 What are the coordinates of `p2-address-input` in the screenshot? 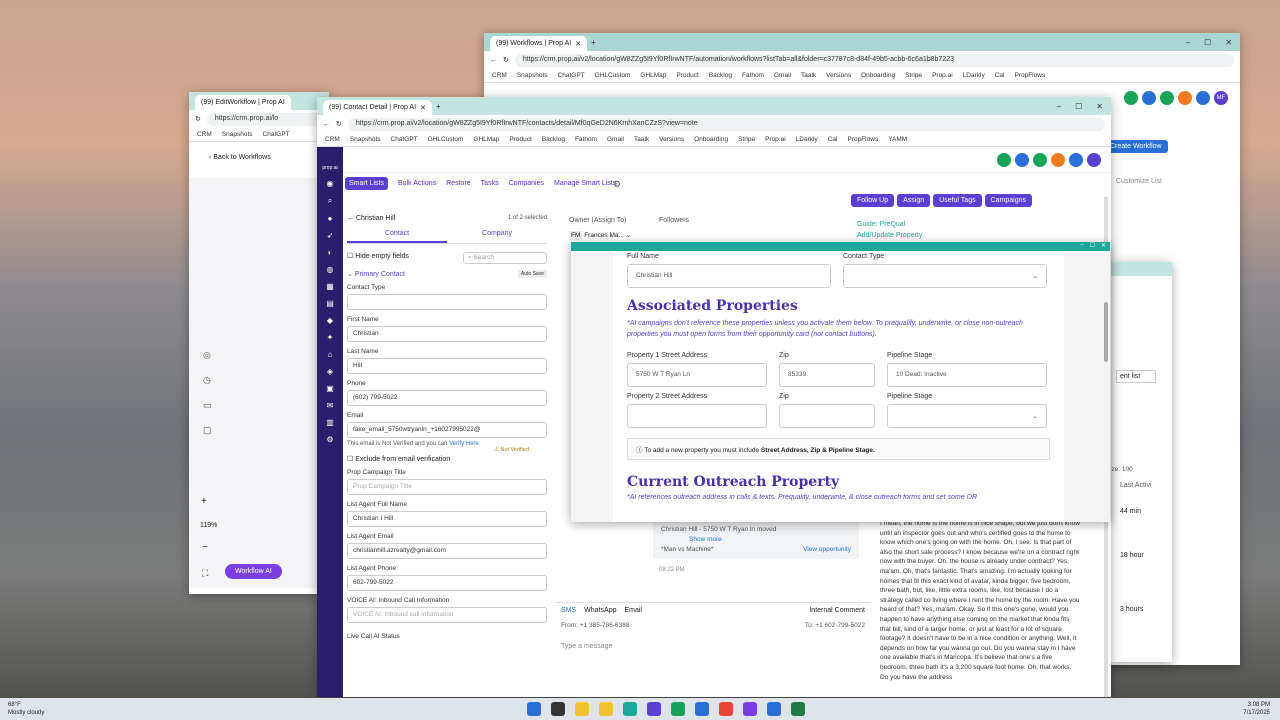 It's located at (697, 416).